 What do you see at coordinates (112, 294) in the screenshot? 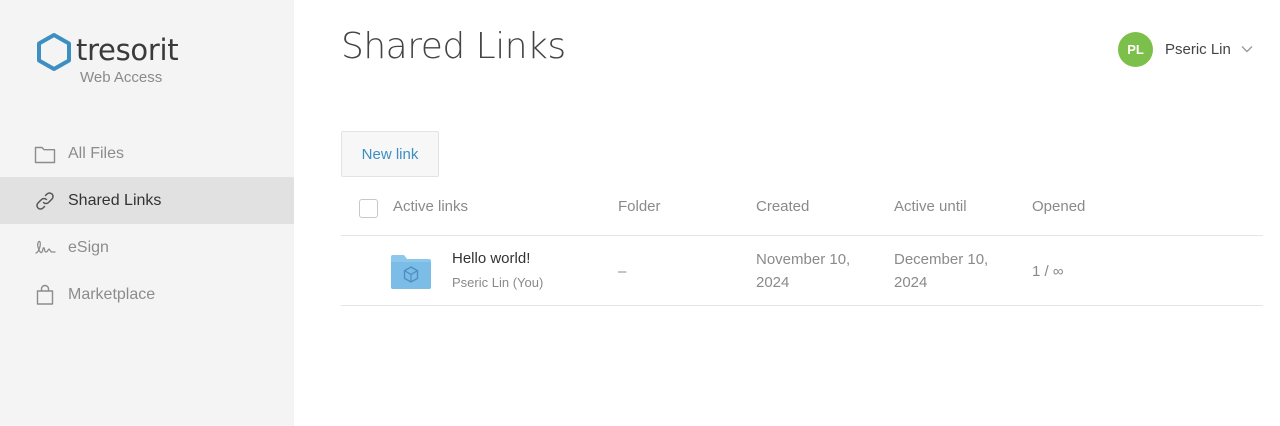
I see `sidebar-item-label: Marketplace` at bounding box center [112, 294].